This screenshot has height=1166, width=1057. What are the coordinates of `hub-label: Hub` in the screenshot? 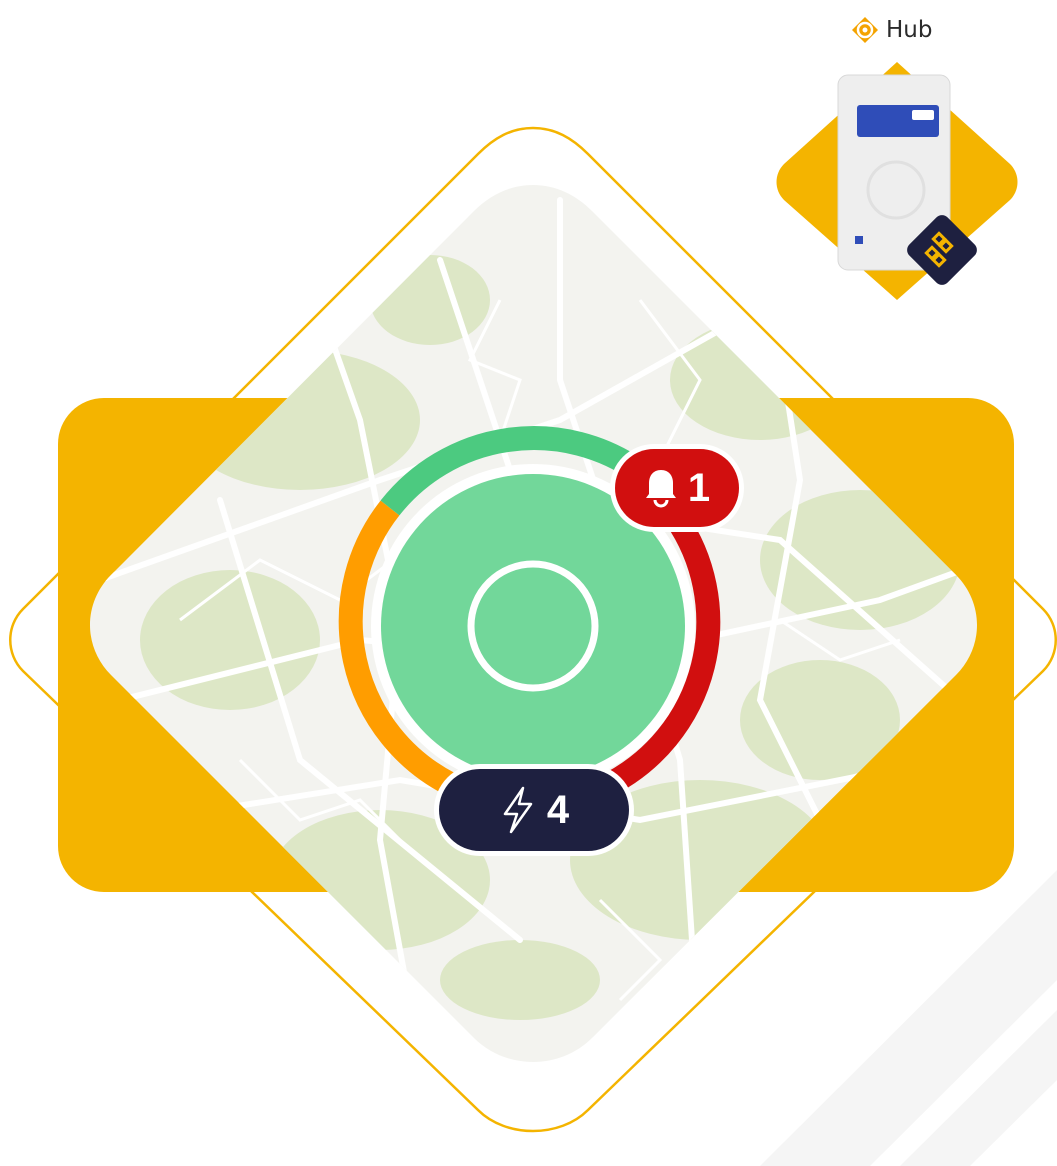 It's located at (909, 30).